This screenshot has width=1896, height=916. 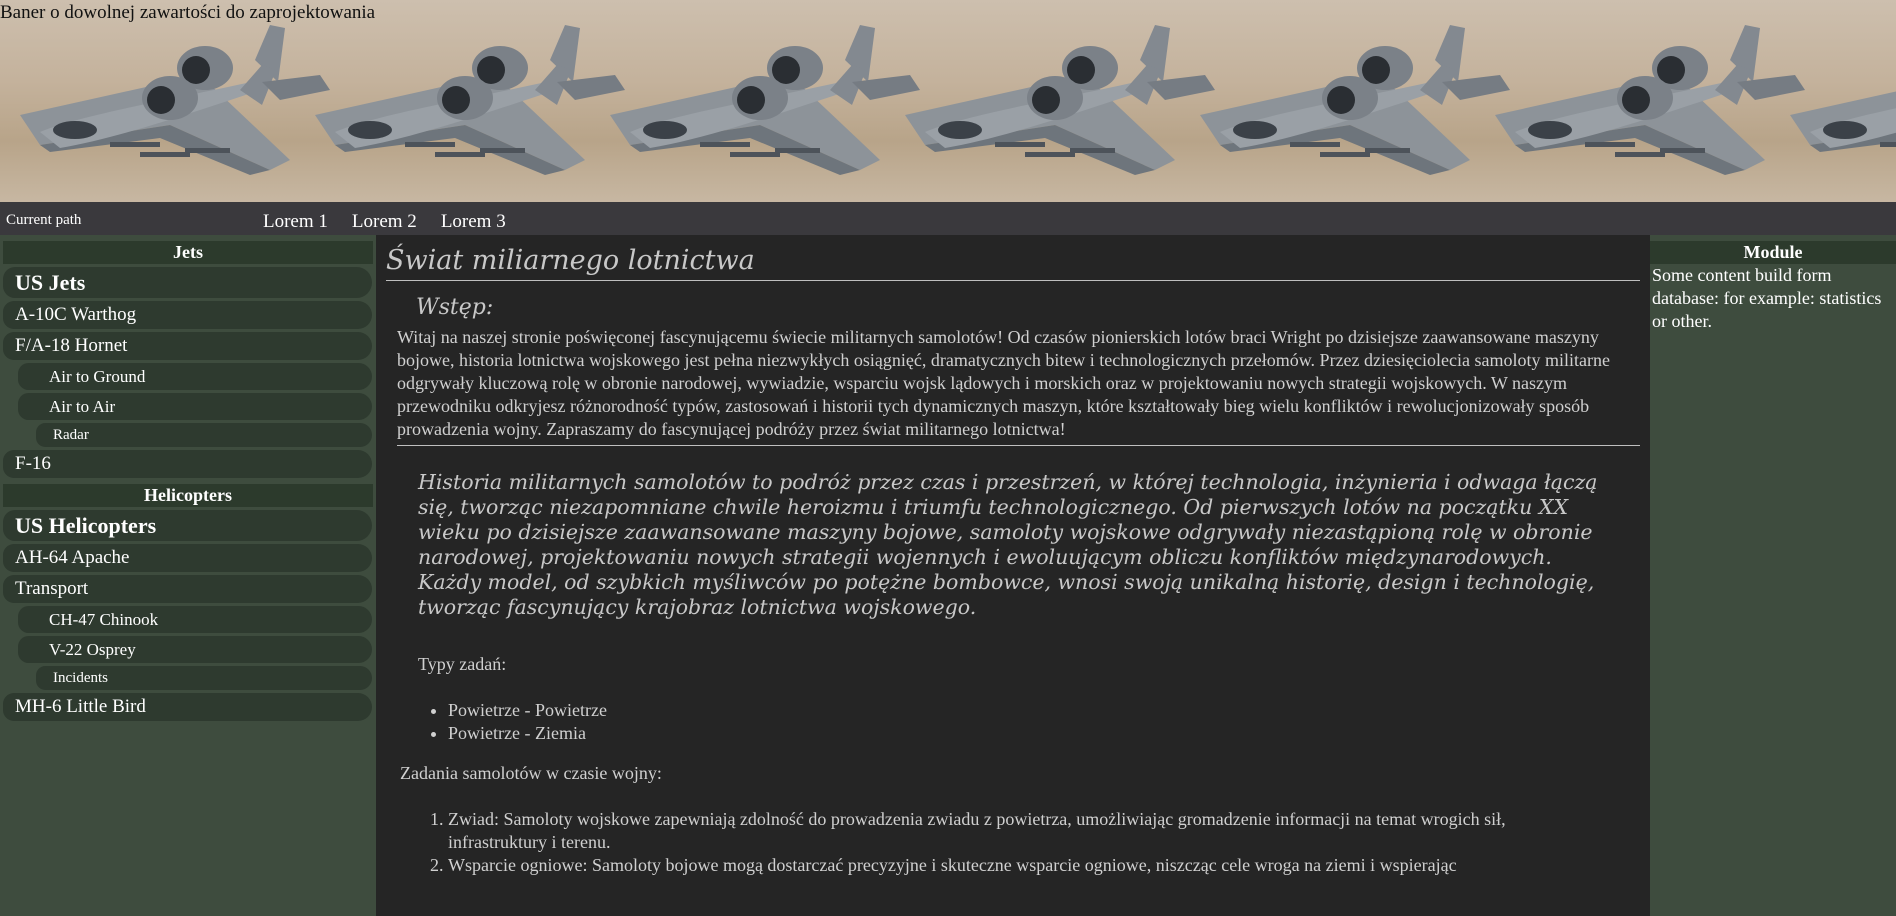 What do you see at coordinates (195, 406) in the screenshot?
I see `sidebar-item-air-to-air: Air to Air` at bounding box center [195, 406].